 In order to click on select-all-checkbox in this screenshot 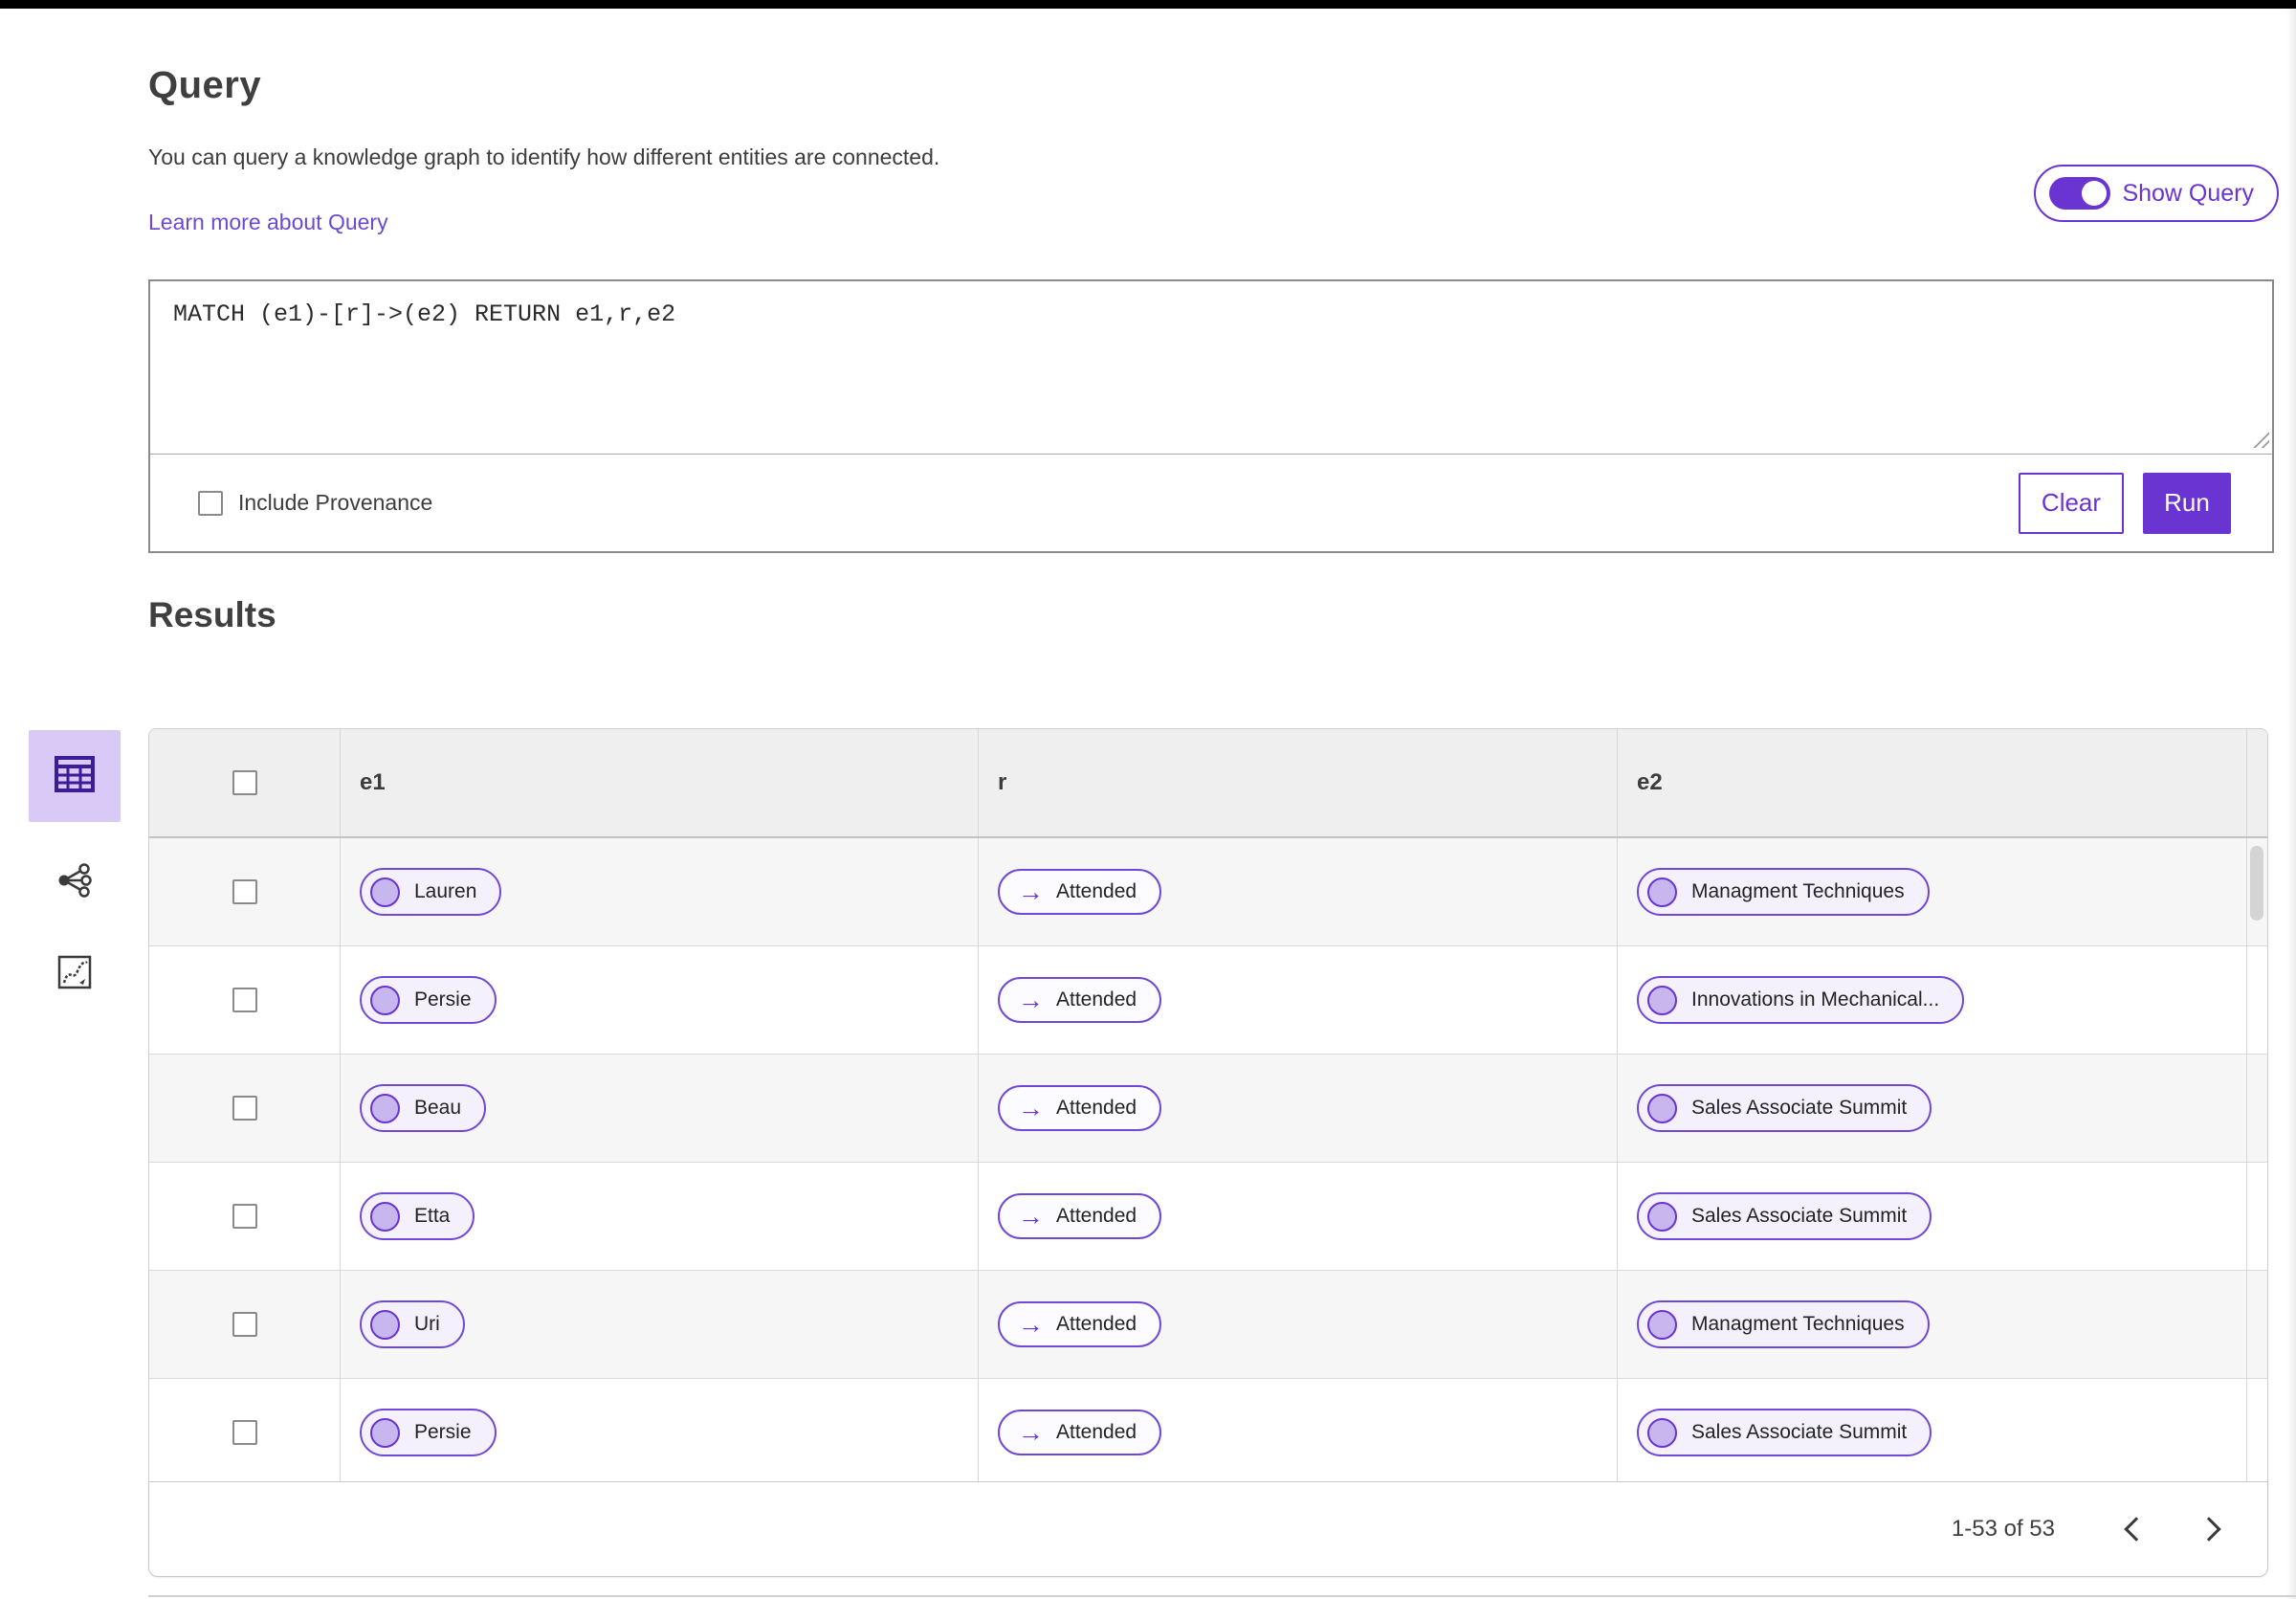, I will do `click(245, 782)`.